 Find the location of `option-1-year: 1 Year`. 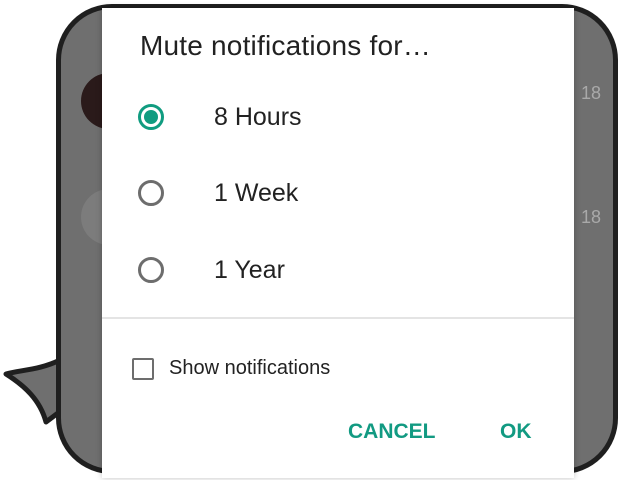

option-1-year: 1 Year is located at coordinates (211, 270).